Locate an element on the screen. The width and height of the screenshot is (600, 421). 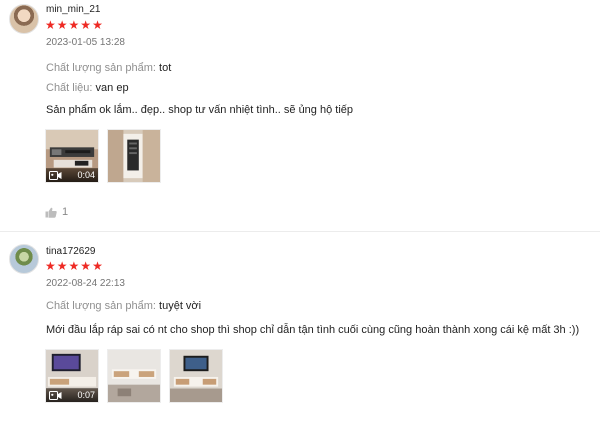
video-duration: 0:04 is located at coordinates (86, 175).